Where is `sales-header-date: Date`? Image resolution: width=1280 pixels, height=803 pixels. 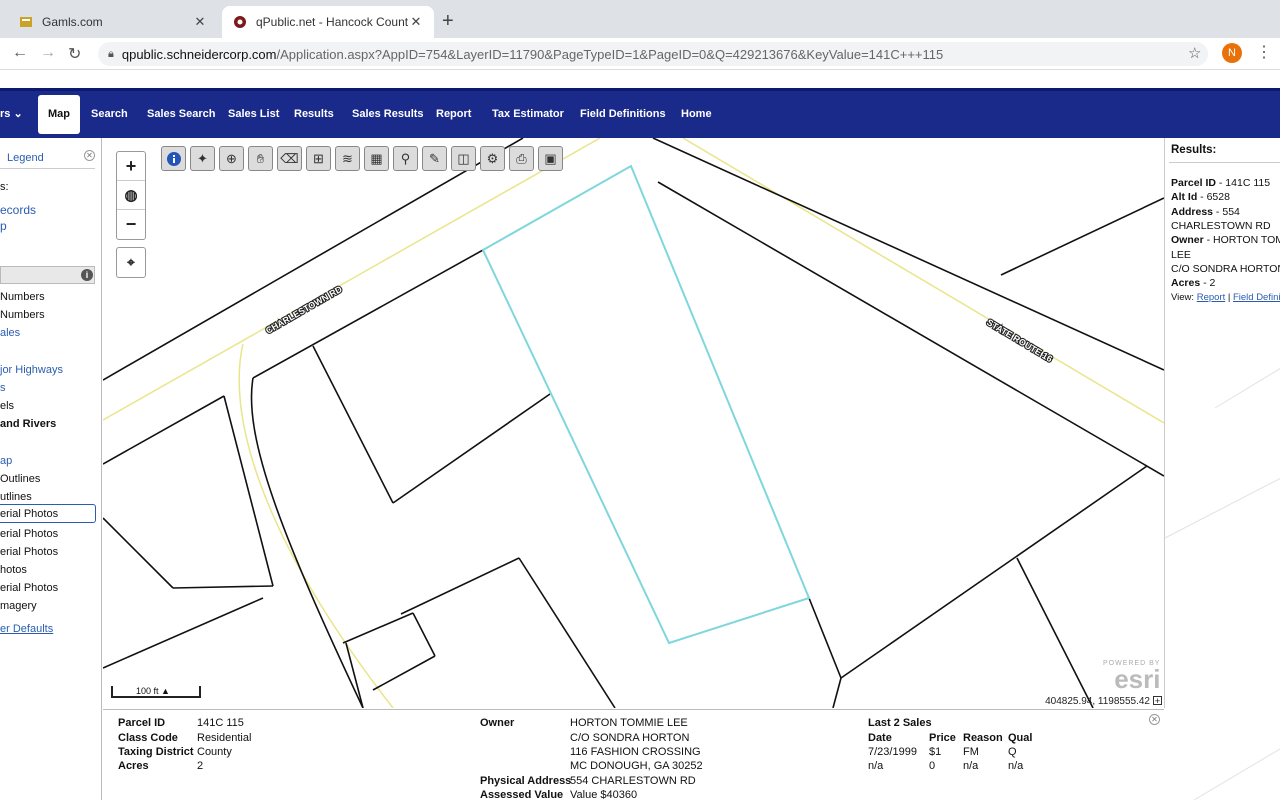
sales-header-date: Date is located at coordinates (880, 738).